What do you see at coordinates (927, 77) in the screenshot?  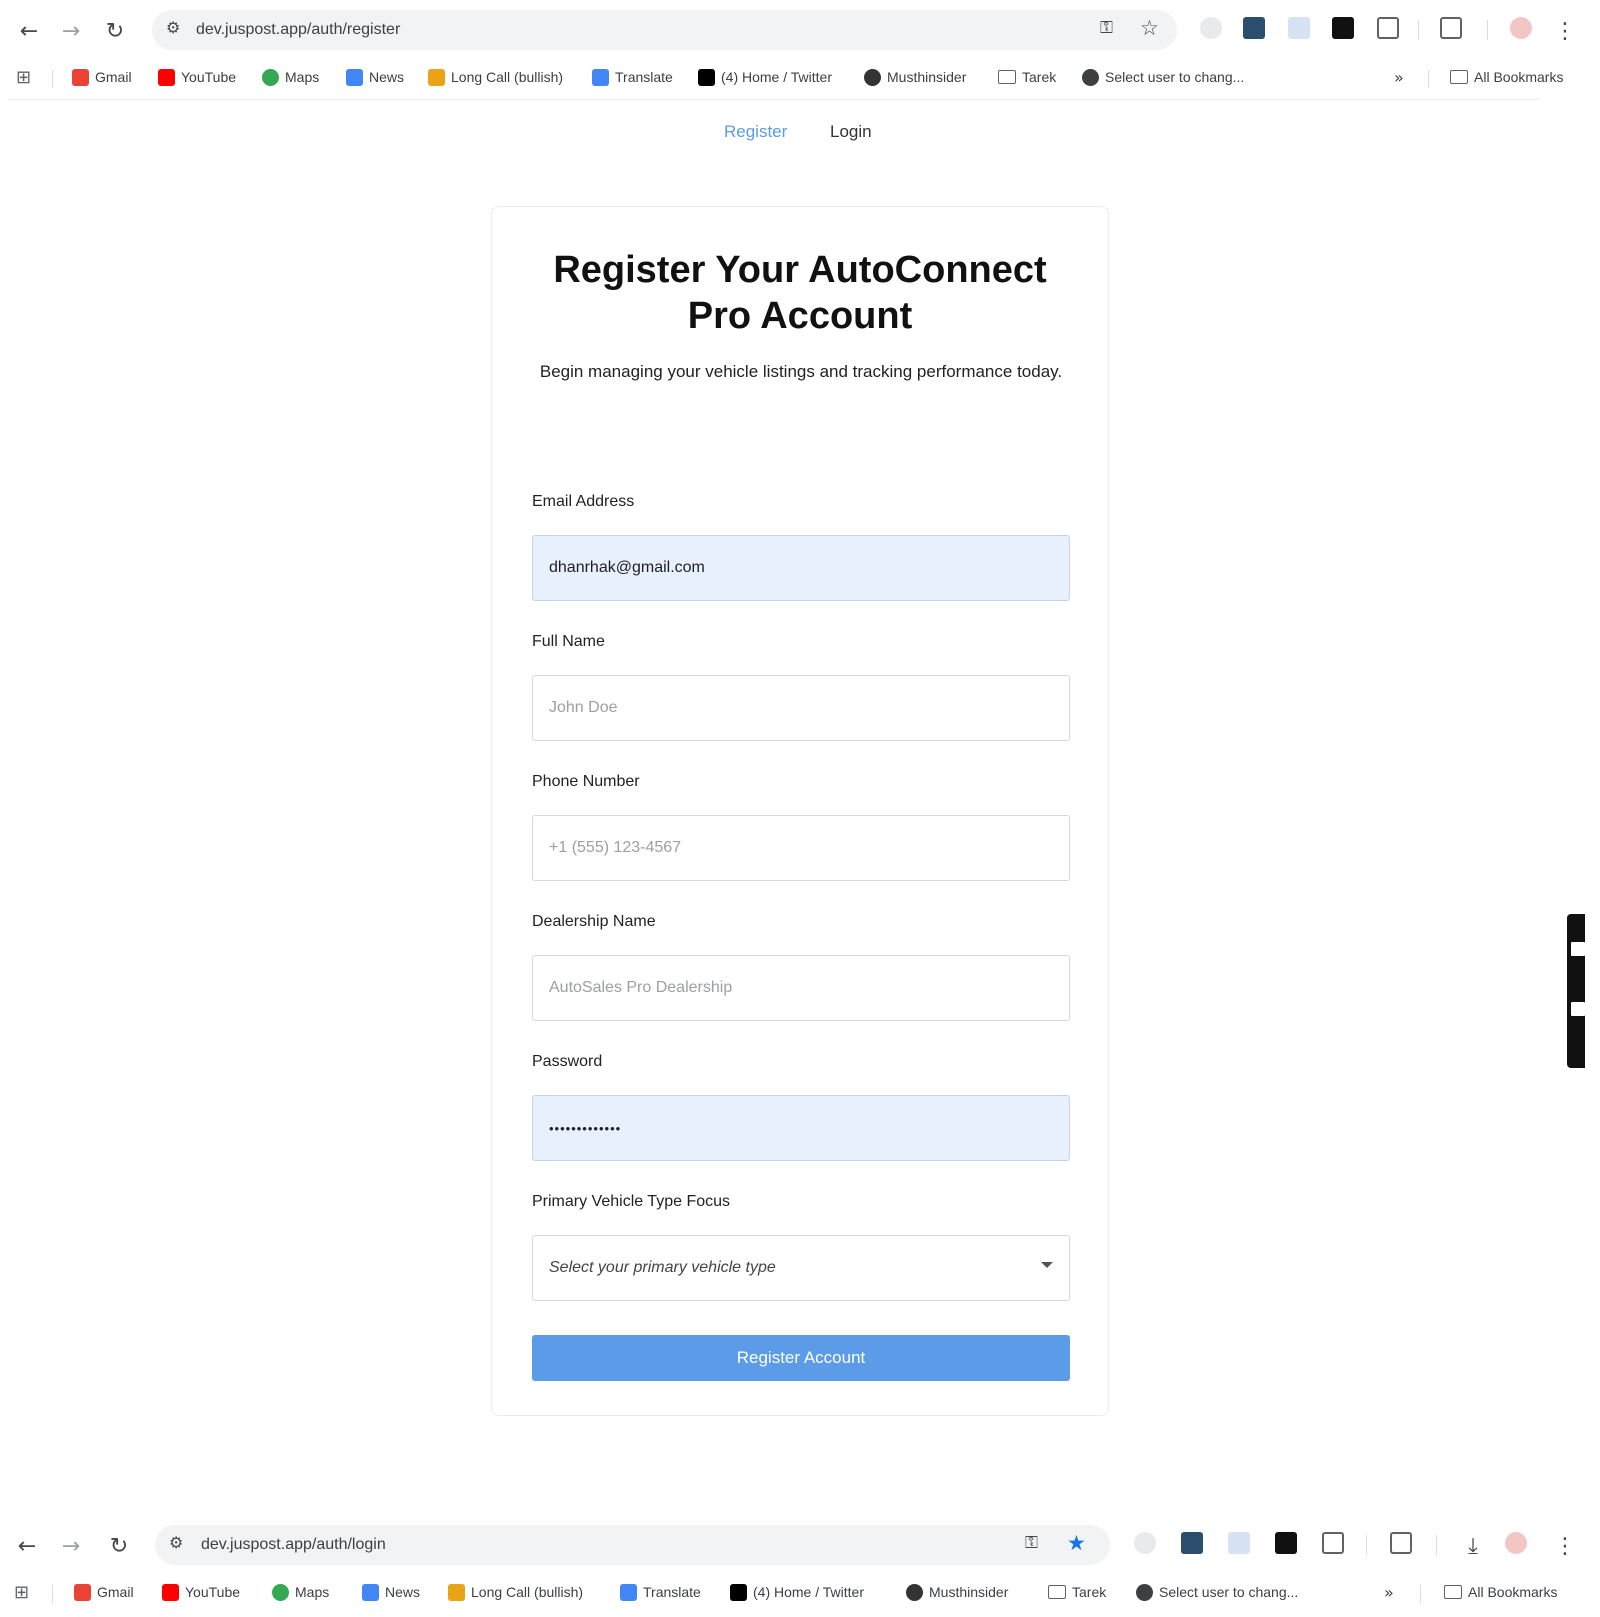 I see `bookmark-label: Musthinsider` at bounding box center [927, 77].